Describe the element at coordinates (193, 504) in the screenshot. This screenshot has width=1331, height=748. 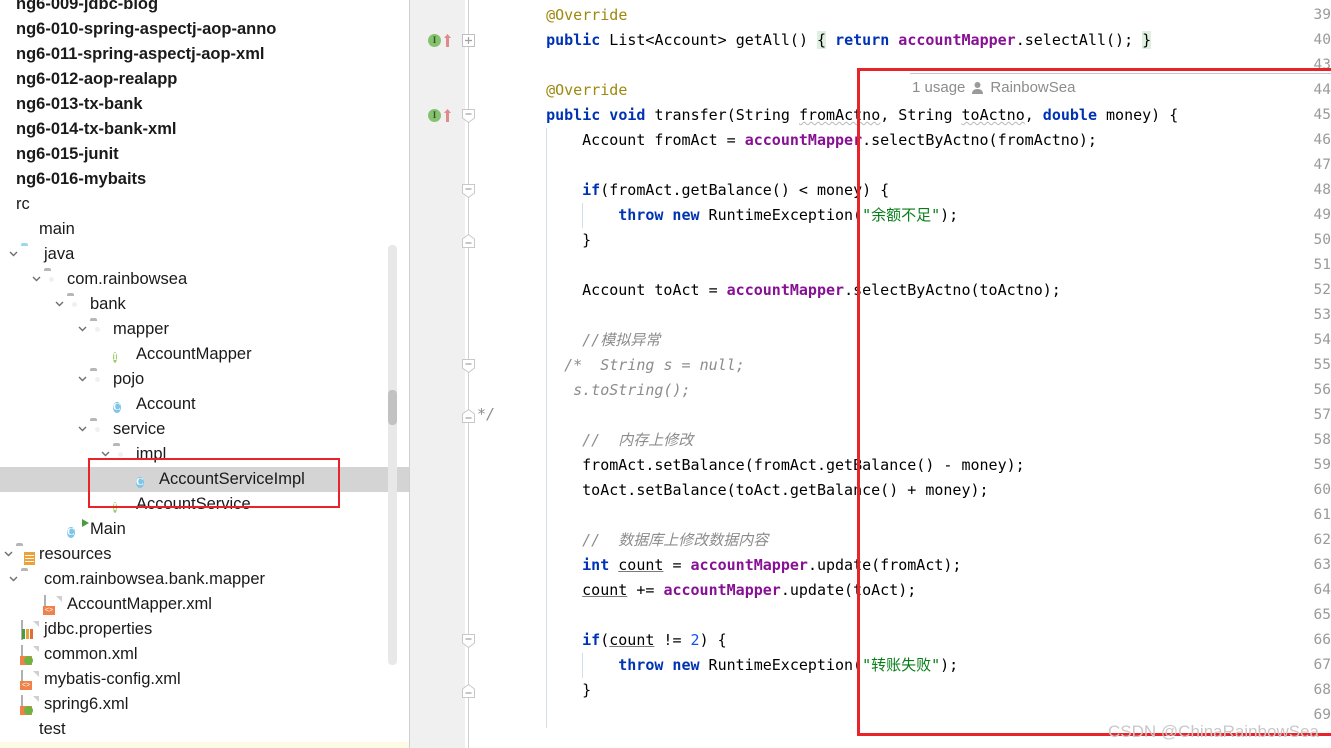
I see `tree-item-label: AccountService` at that location.